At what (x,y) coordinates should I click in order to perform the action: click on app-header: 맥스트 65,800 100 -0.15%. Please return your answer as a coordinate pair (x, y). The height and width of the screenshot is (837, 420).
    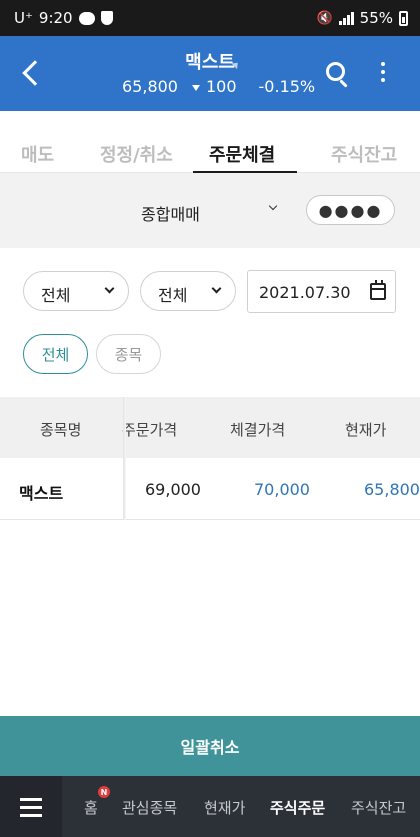
    Looking at the image, I should click on (210, 73).